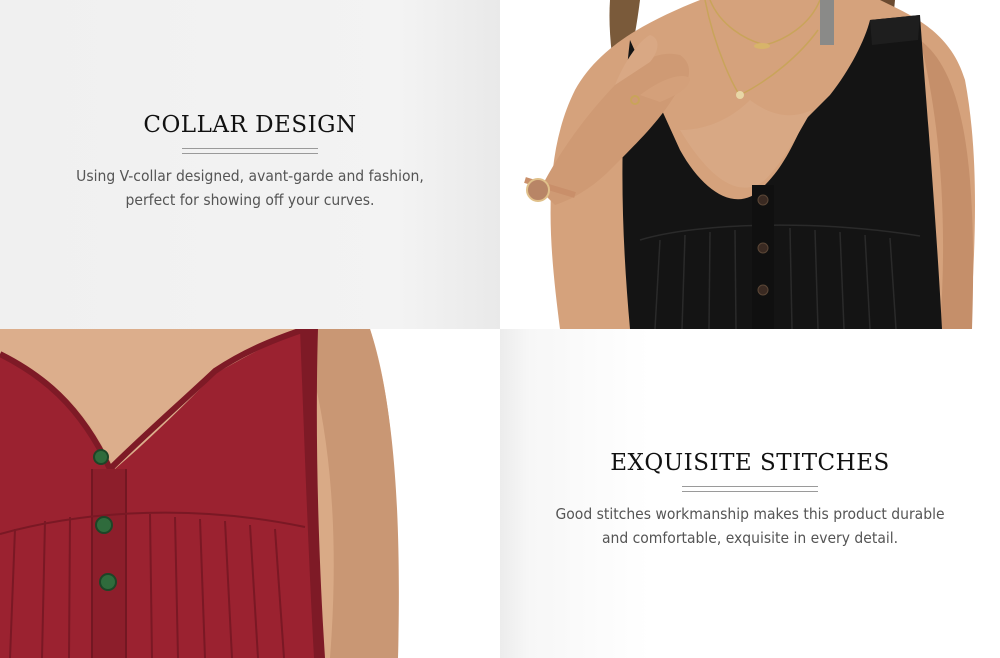 Image resolution: width=1000 pixels, height=658 pixels. Describe the element at coordinates (750, 489) in the screenshot. I see `exquisite-stitches-divider` at that location.